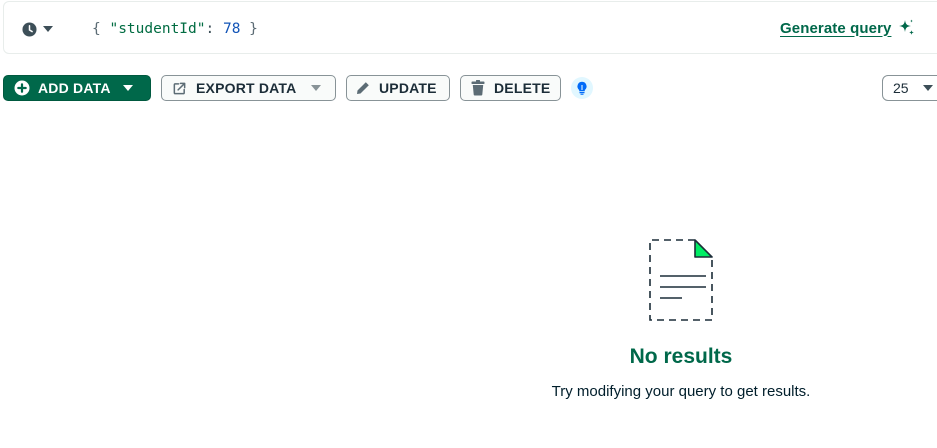  I want to click on query-history-button, so click(37, 29).